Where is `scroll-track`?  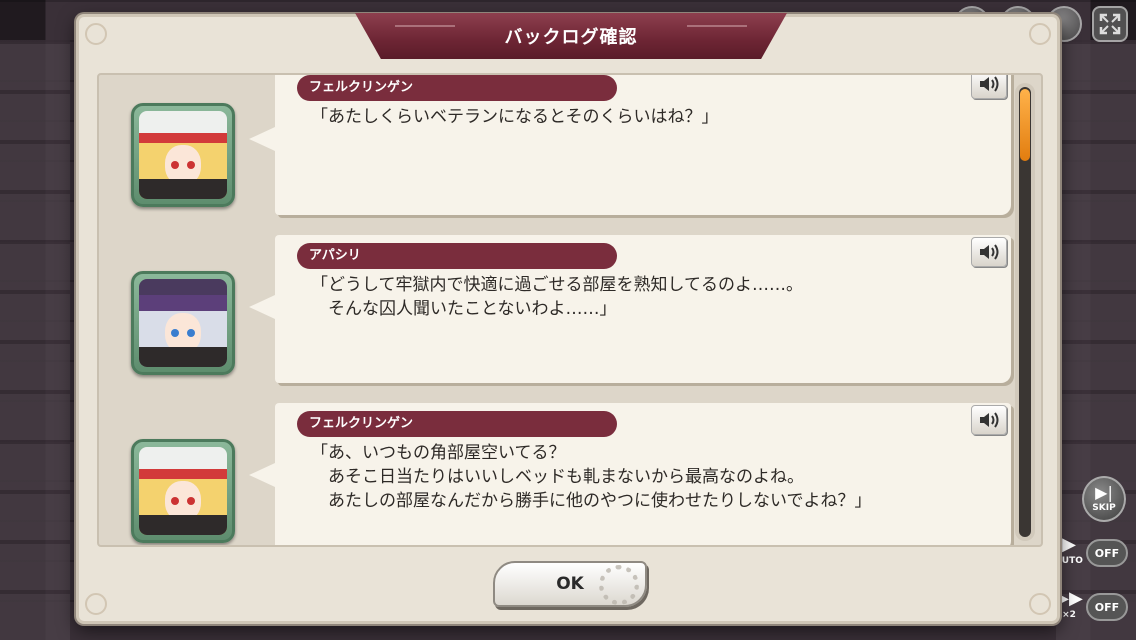 scroll-track is located at coordinates (1025, 312).